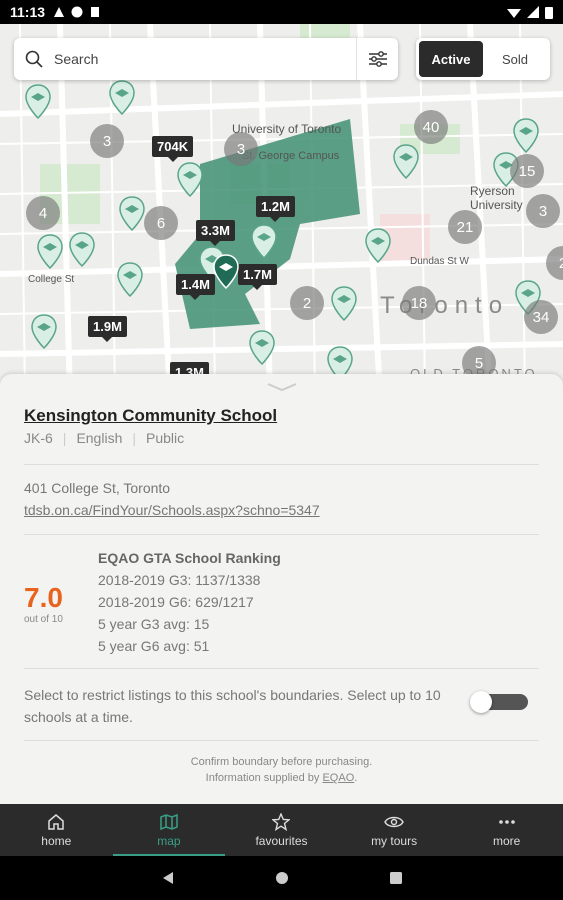 Image resolution: width=563 pixels, height=900 pixels. What do you see at coordinates (173, 149) in the screenshot?
I see `price-marker: 704K` at bounding box center [173, 149].